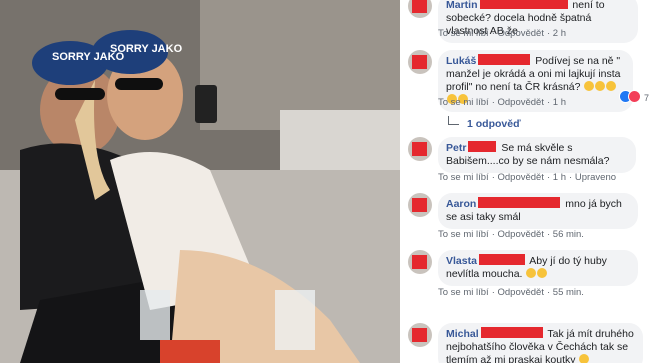  Describe the element at coordinates (146, 49) in the screenshot. I see `cap-text-right: SORRY JAKO` at that location.